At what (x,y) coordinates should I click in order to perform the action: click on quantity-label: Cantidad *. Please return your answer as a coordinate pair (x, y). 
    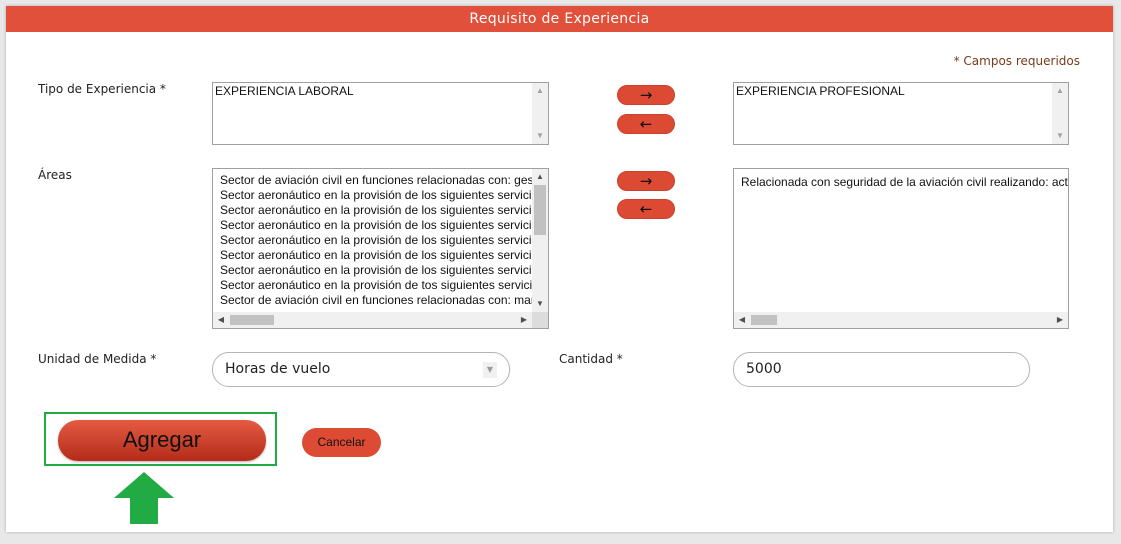
    Looking at the image, I should click on (591, 359).